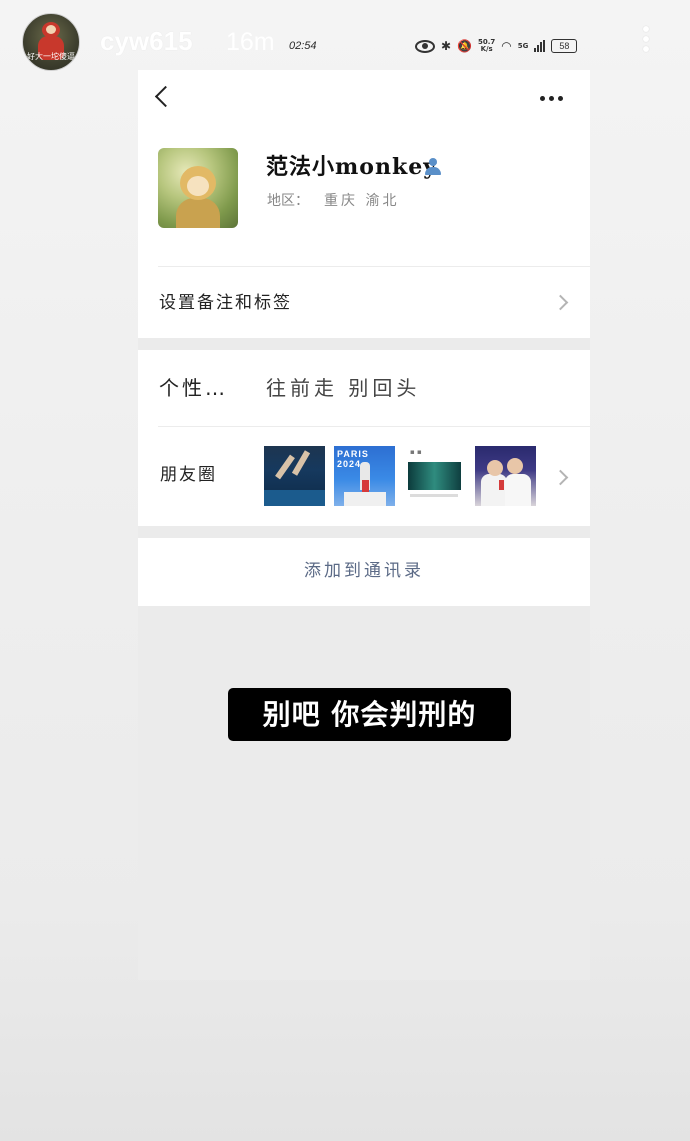  What do you see at coordinates (551, 98) in the screenshot?
I see `more-dots-icon` at bounding box center [551, 98].